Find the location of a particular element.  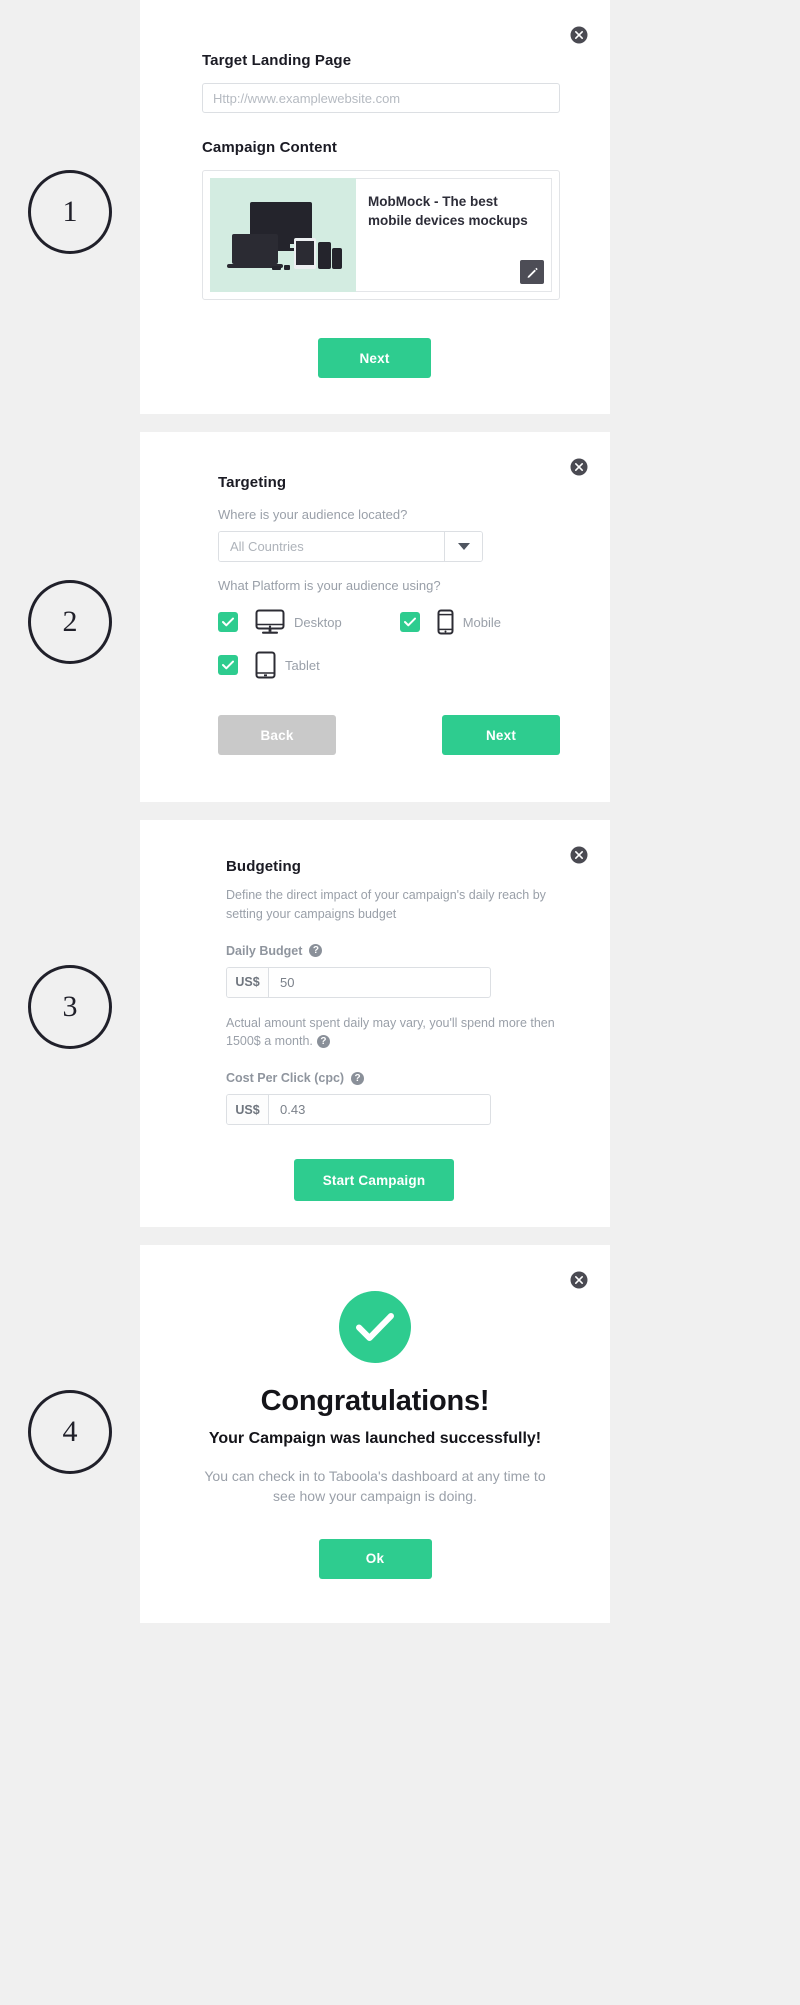

daily-budget-input: 50 is located at coordinates (379, 982).